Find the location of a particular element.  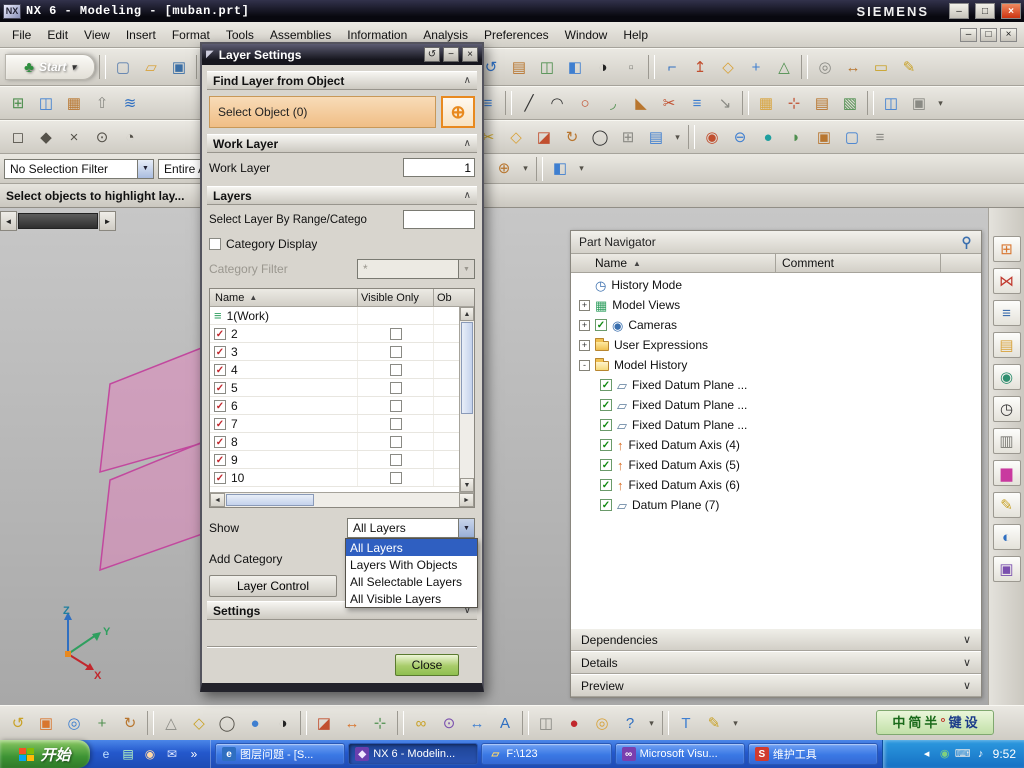

rotate-view-icon: ↻ is located at coordinates (130, 723).